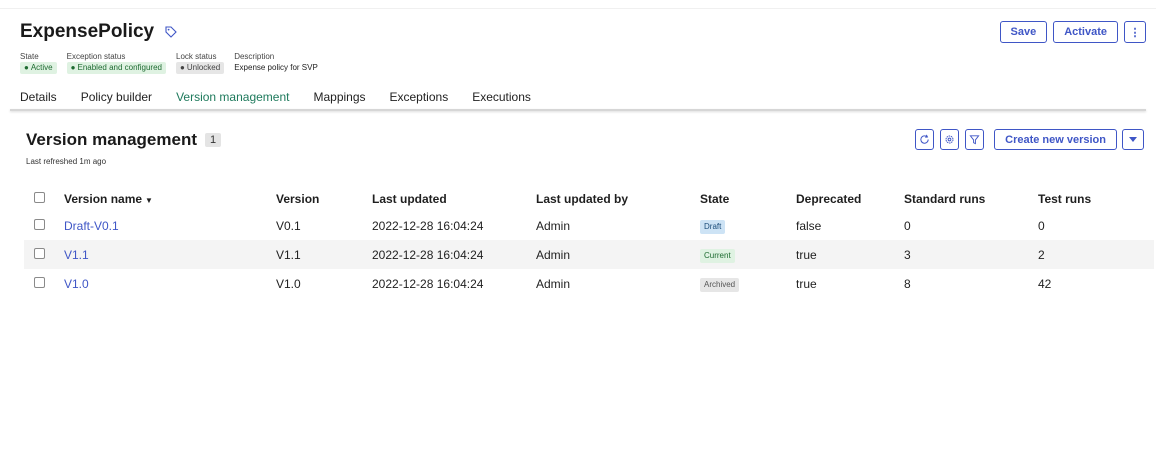  I want to click on tab-details: Details, so click(44, 99).